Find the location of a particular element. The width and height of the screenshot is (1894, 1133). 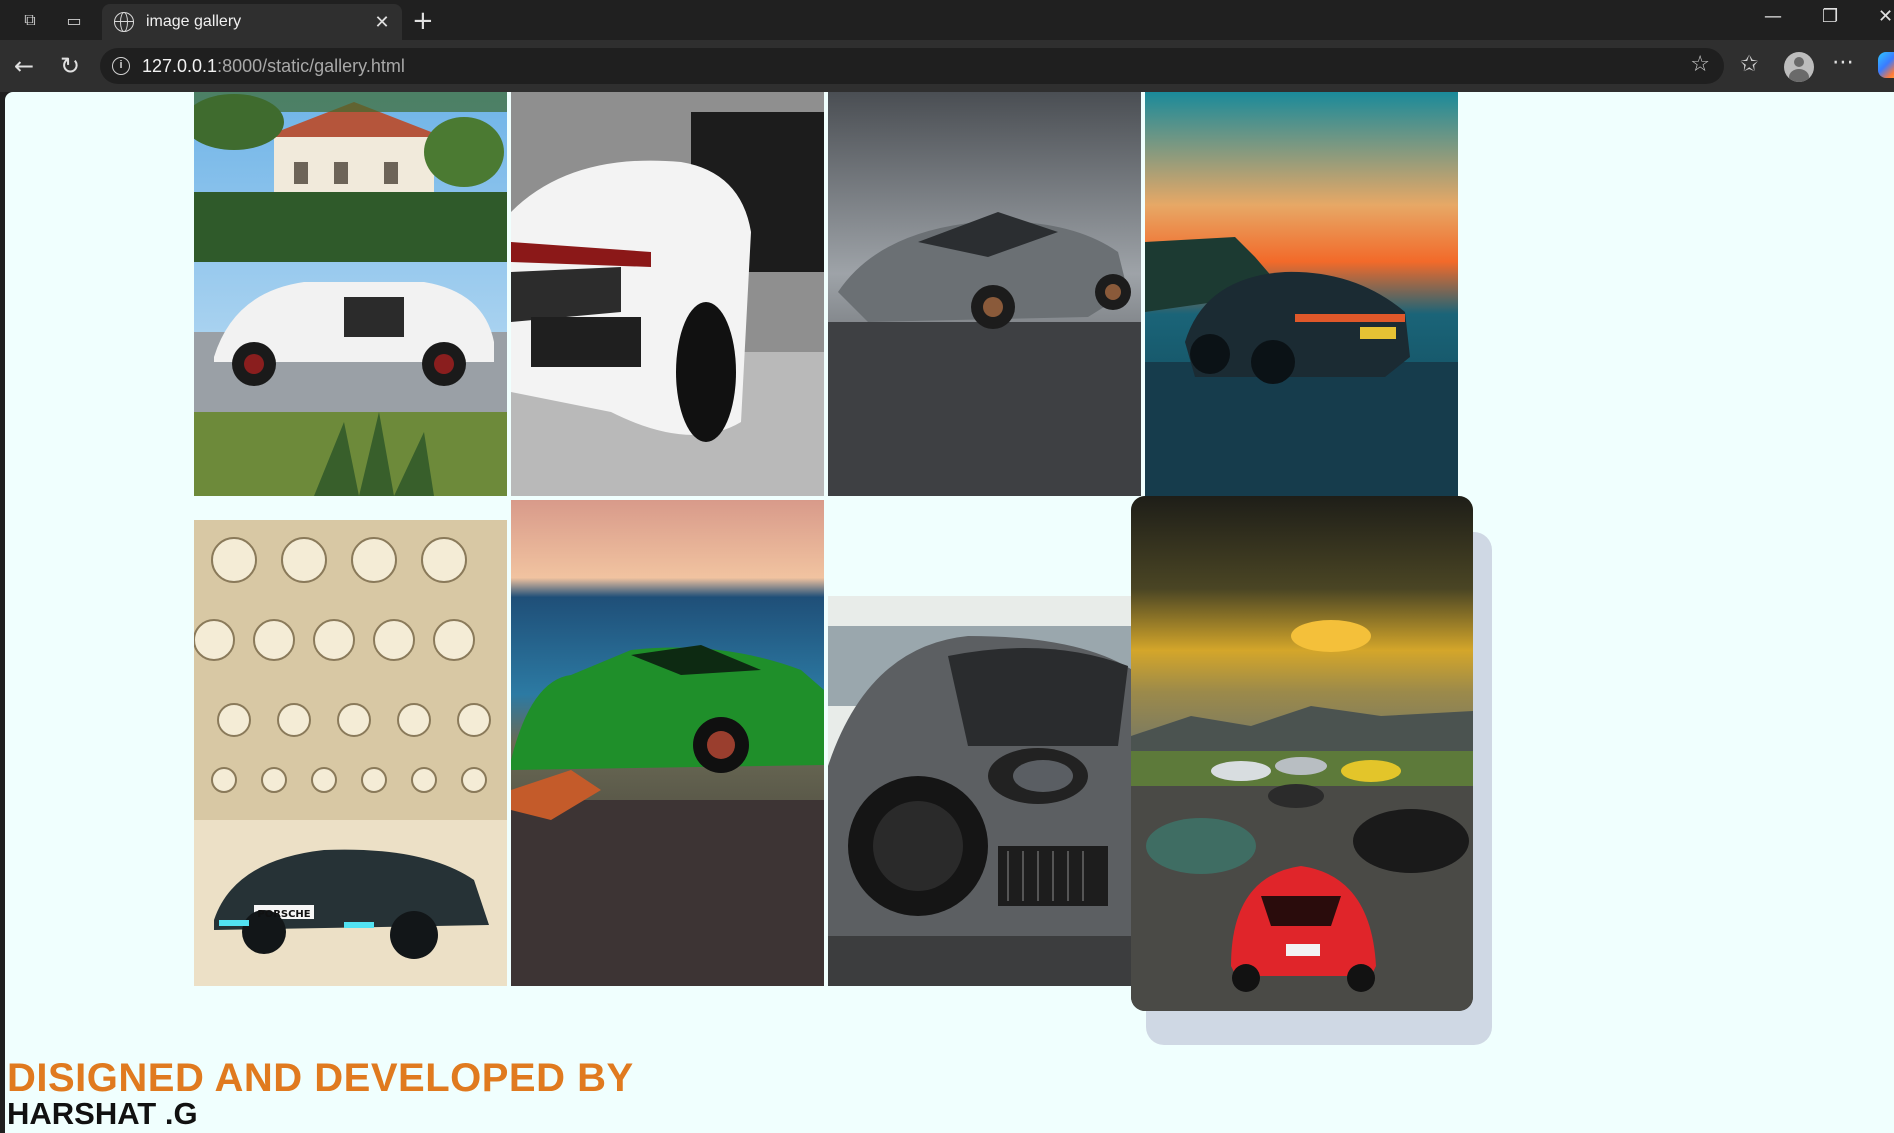

profile-avatar-icon is located at coordinates (1799, 67).